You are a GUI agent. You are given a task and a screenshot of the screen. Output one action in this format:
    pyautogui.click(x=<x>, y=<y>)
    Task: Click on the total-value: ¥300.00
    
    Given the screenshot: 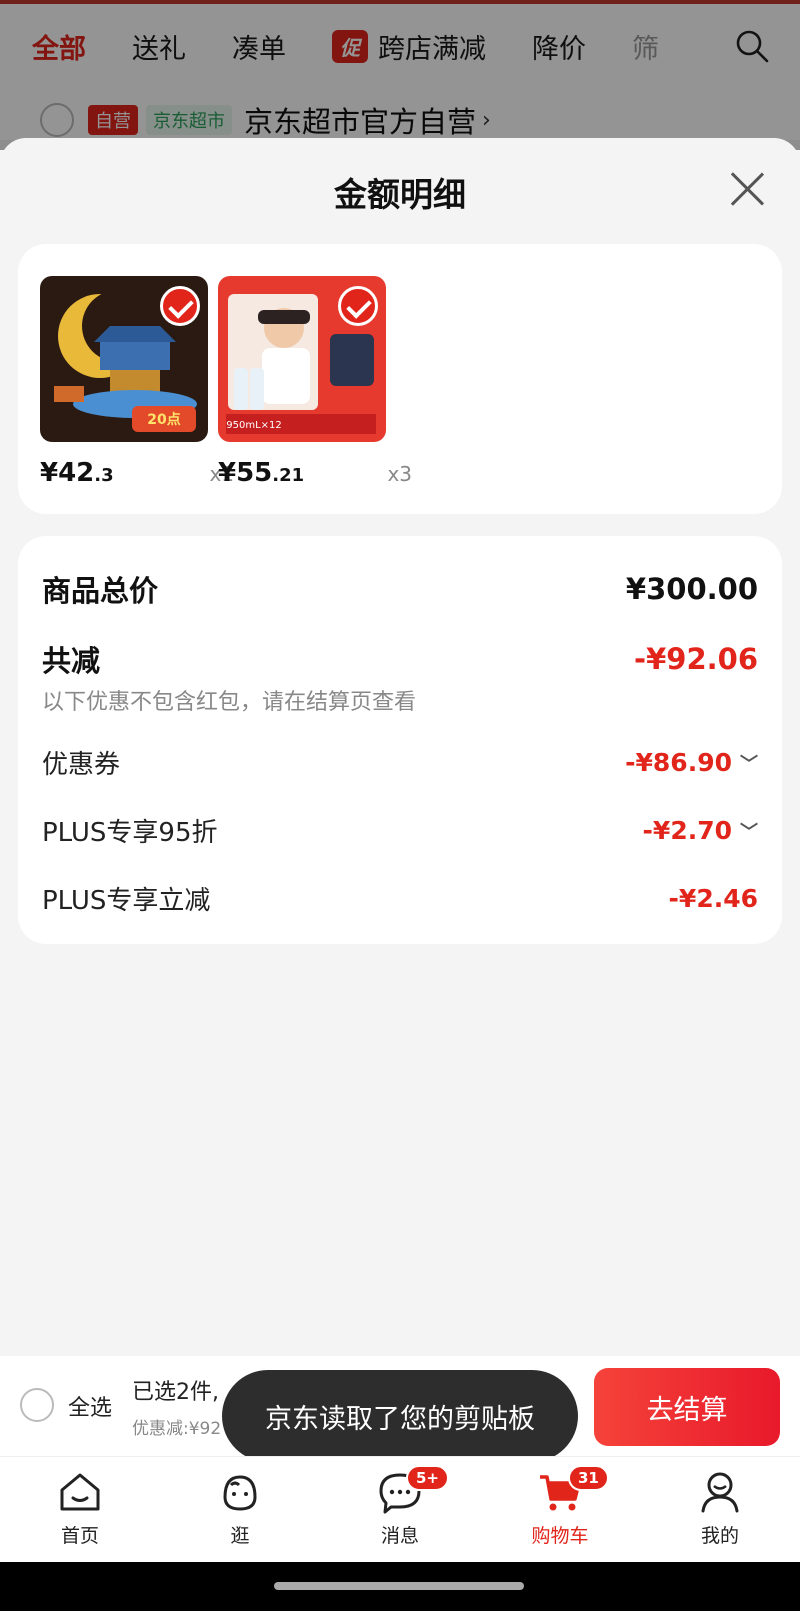 What is the action you would take?
    pyautogui.click(x=691, y=589)
    